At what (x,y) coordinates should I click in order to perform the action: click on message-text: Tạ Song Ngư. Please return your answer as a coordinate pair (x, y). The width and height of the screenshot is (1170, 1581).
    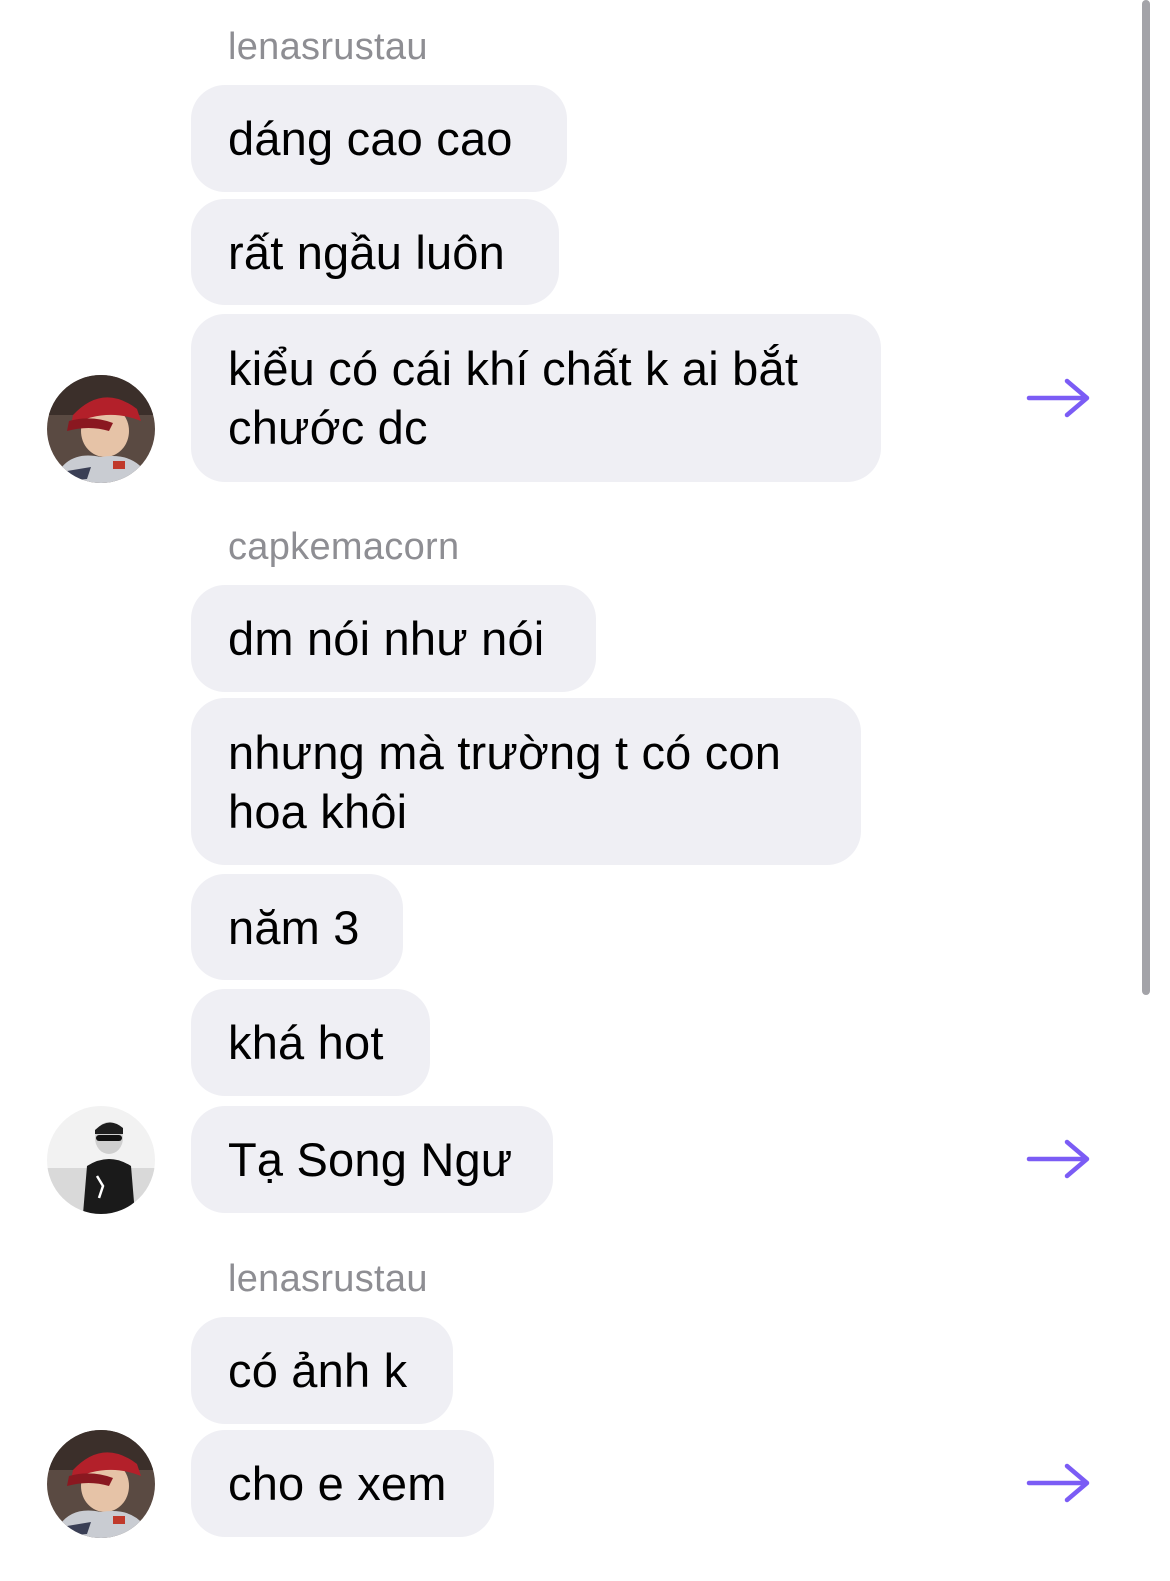
    Looking at the image, I should click on (370, 1159).